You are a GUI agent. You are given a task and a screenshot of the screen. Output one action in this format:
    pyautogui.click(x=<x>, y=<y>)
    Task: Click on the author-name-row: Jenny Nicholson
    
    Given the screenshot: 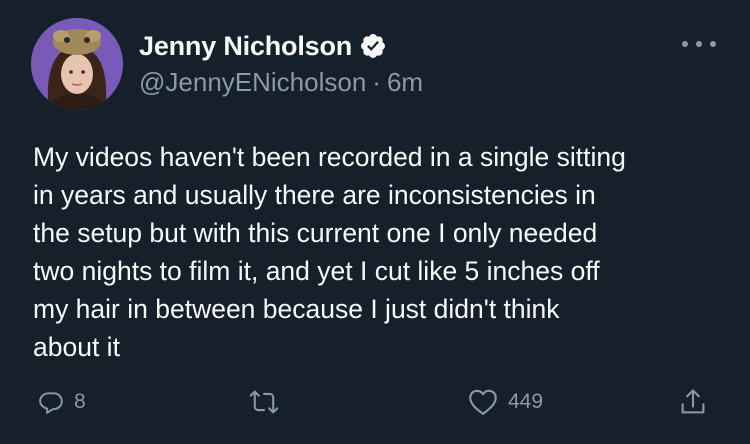 What is the action you would take?
    pyautogui.click(x=263, y=46)
    